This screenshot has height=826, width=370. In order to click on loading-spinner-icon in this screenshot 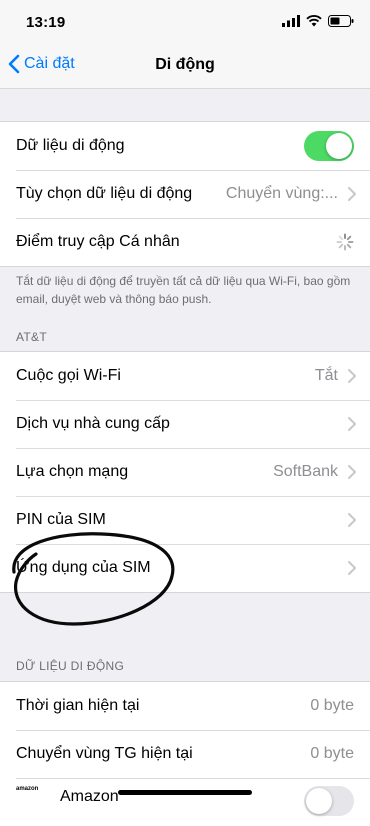, I will do `click(345, 242)`.